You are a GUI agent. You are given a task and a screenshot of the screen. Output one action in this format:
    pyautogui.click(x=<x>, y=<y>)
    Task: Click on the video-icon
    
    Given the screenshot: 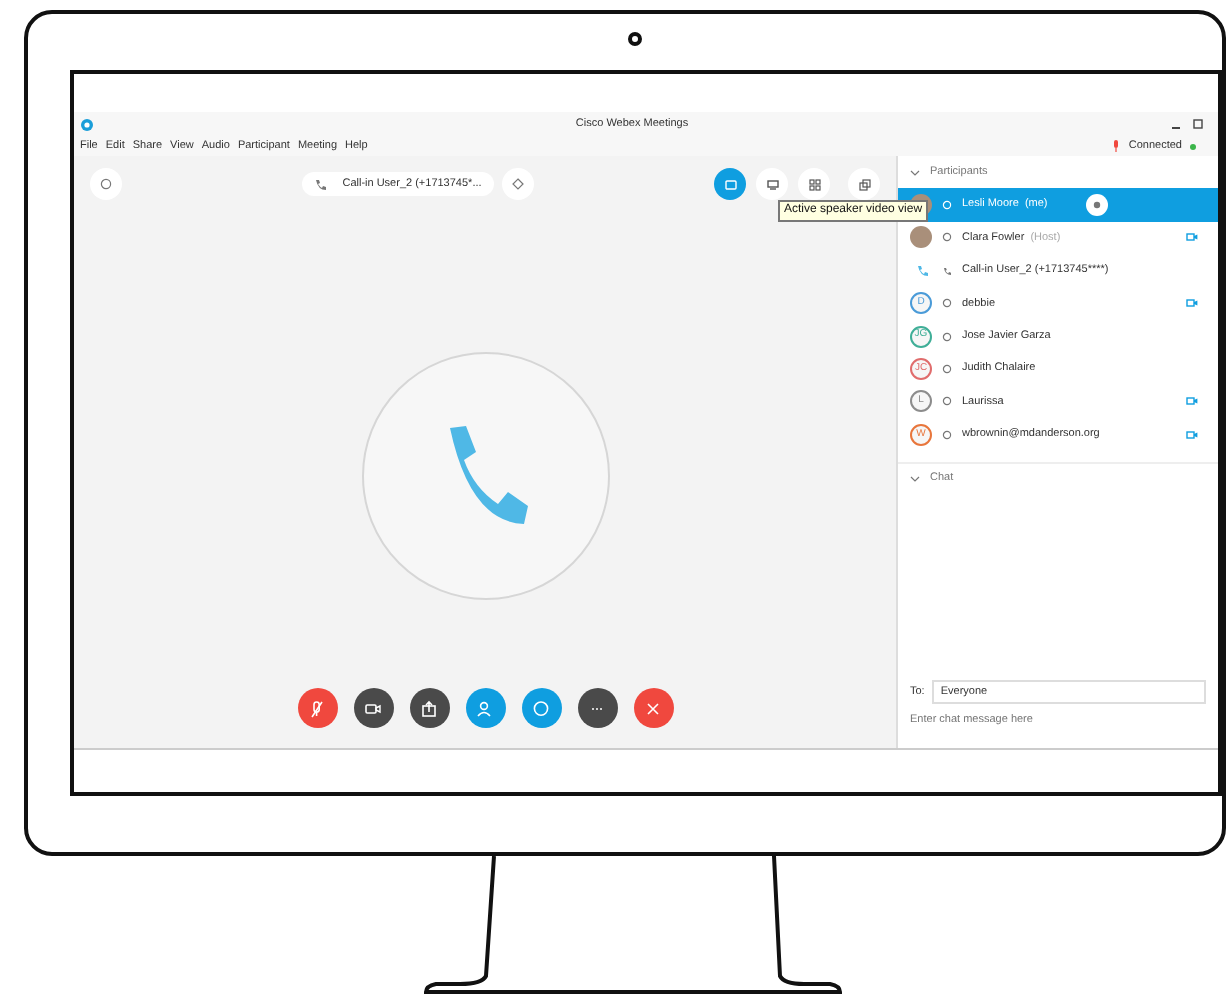 What is the action you would take?
    pyautogui.click(x=373, y=708)
    